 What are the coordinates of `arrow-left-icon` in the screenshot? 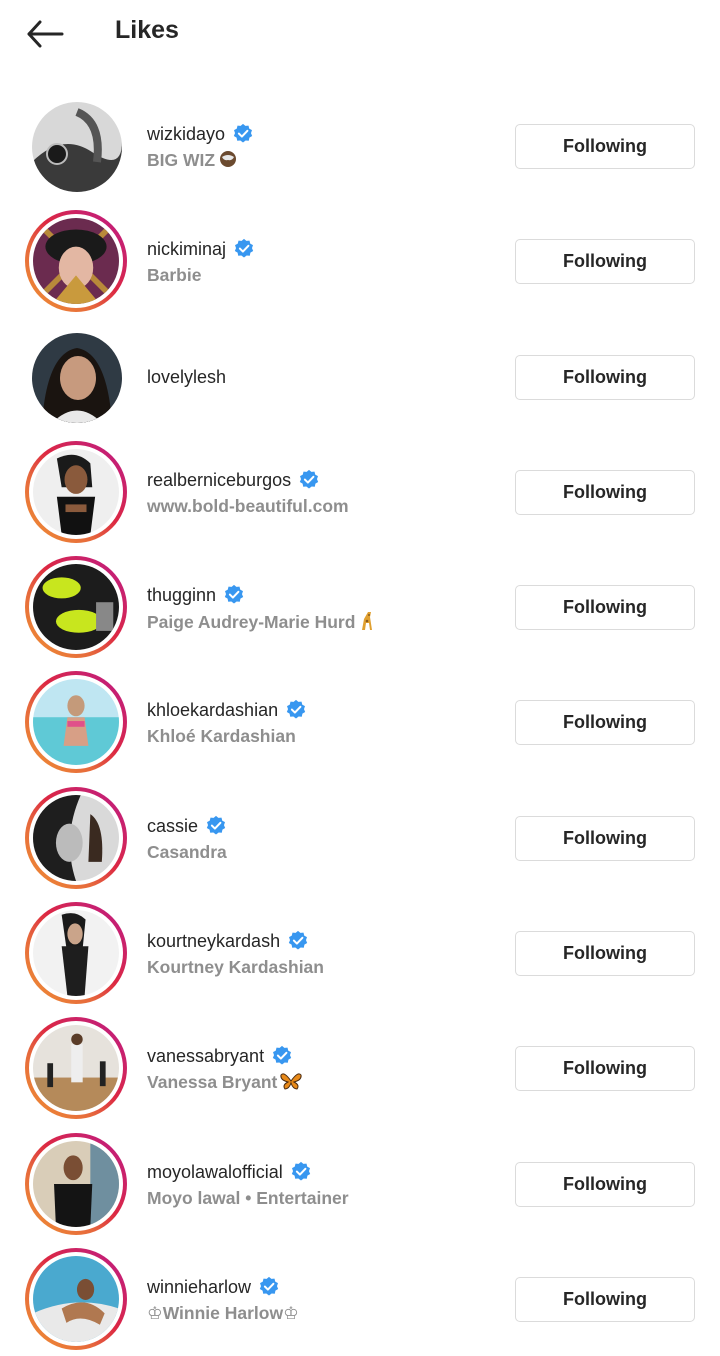 It's located at (45, 34).